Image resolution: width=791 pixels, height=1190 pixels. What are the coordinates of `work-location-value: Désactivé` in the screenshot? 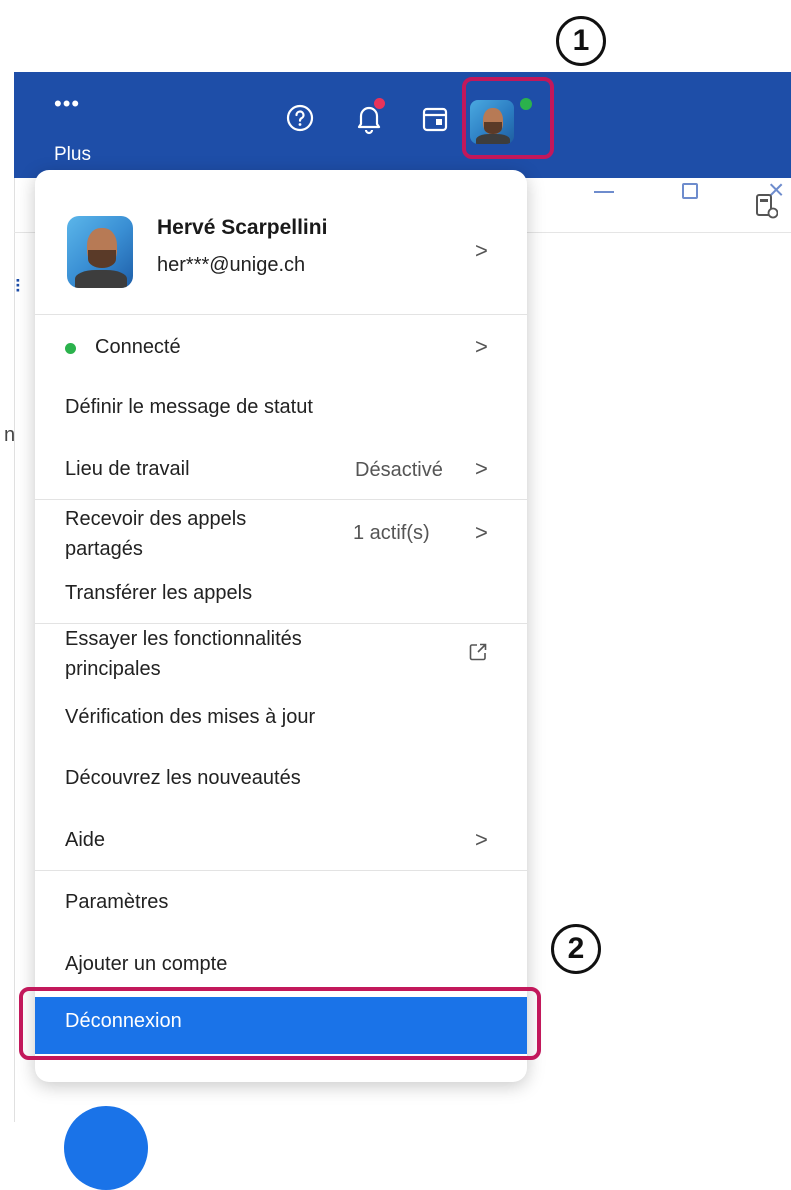 It's located at (399, 470).